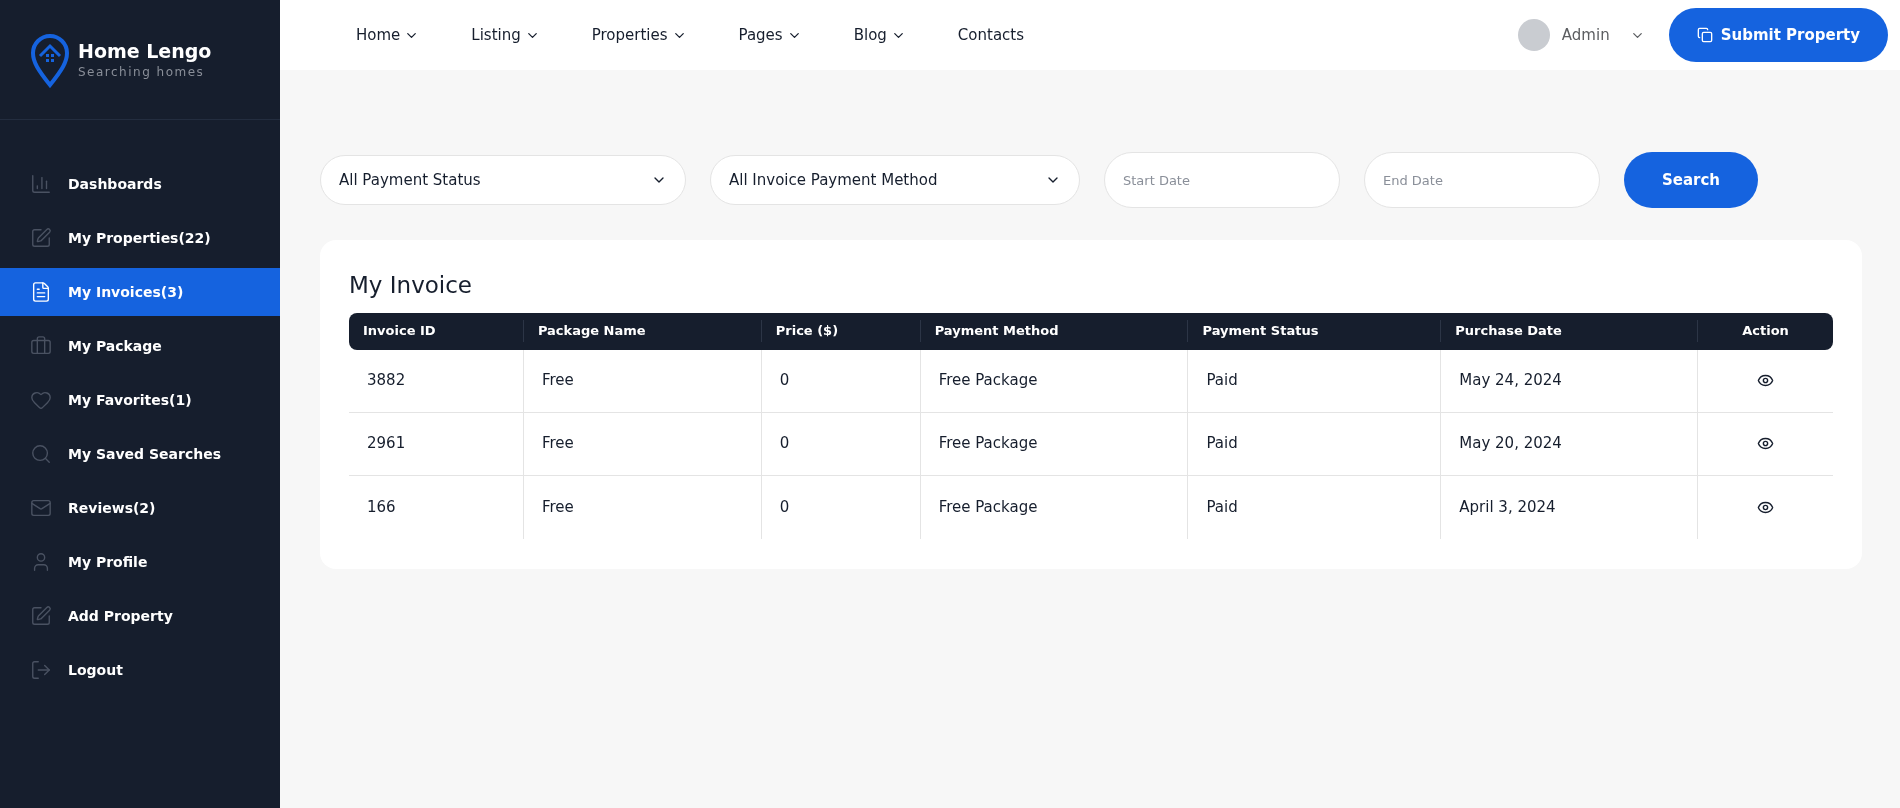 The width and height of the screenshot is (1900, 808). I want to click on search-icon, so click(41, 454).